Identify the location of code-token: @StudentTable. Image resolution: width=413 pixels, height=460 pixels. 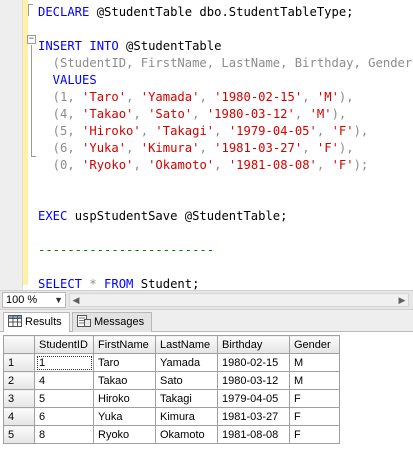
(170, 46).